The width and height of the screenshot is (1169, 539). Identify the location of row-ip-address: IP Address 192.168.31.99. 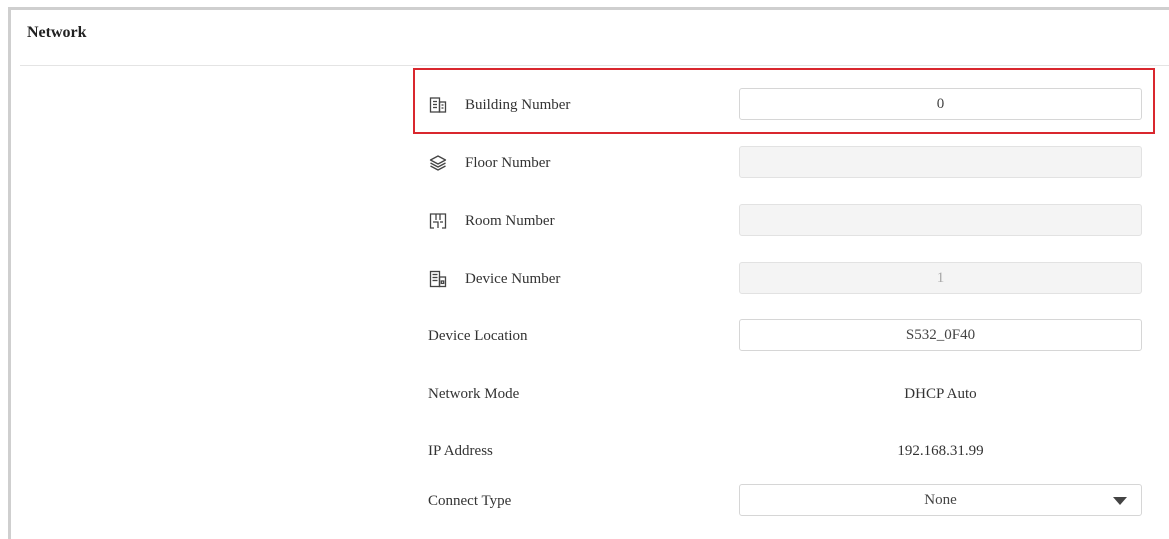
(786, 451).